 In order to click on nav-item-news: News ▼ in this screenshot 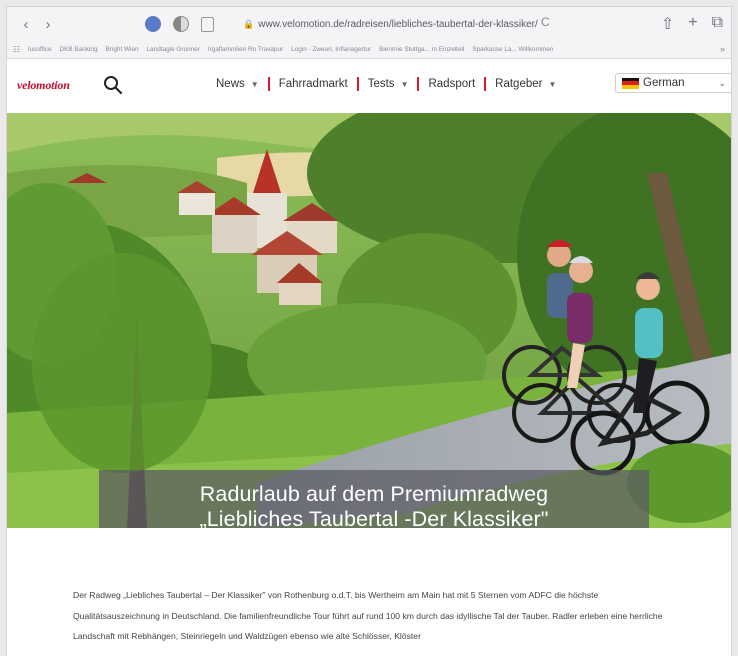, I will do `click(237, 84)`.